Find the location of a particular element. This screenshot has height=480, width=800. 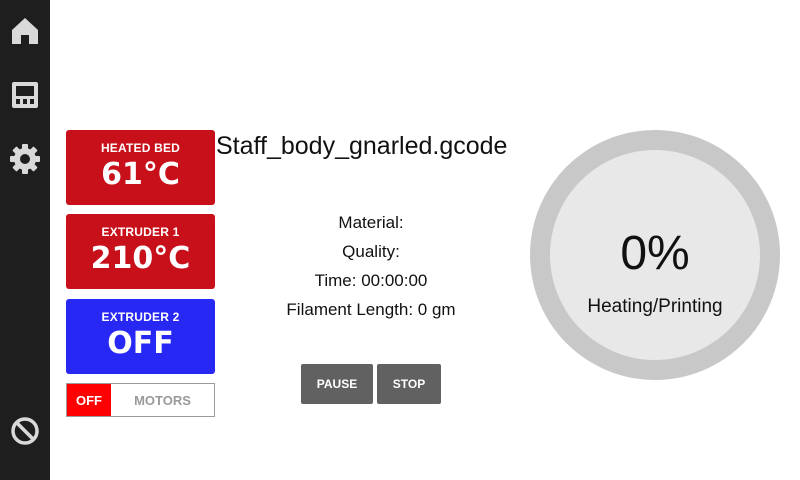

heated-bed-panel: HEATED BED 61°C is located at coordinates (140, 167).